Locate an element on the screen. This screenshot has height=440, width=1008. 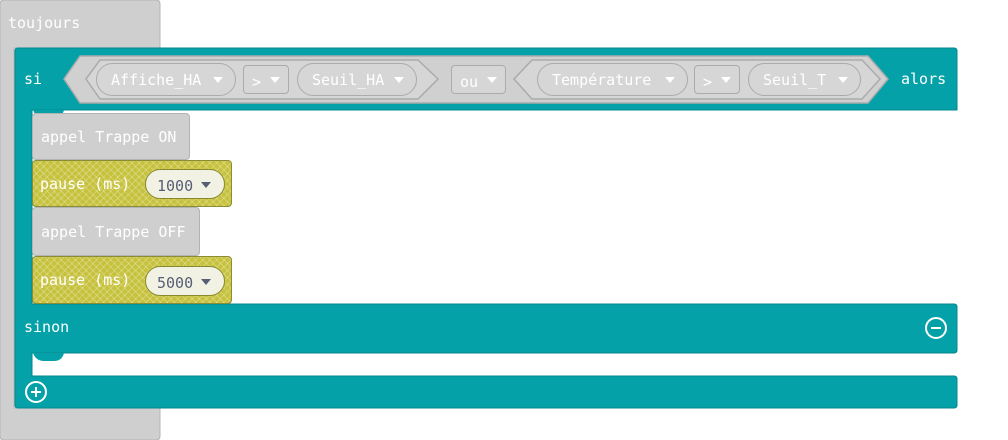
if-label: si is located at coordinates (33, 79).